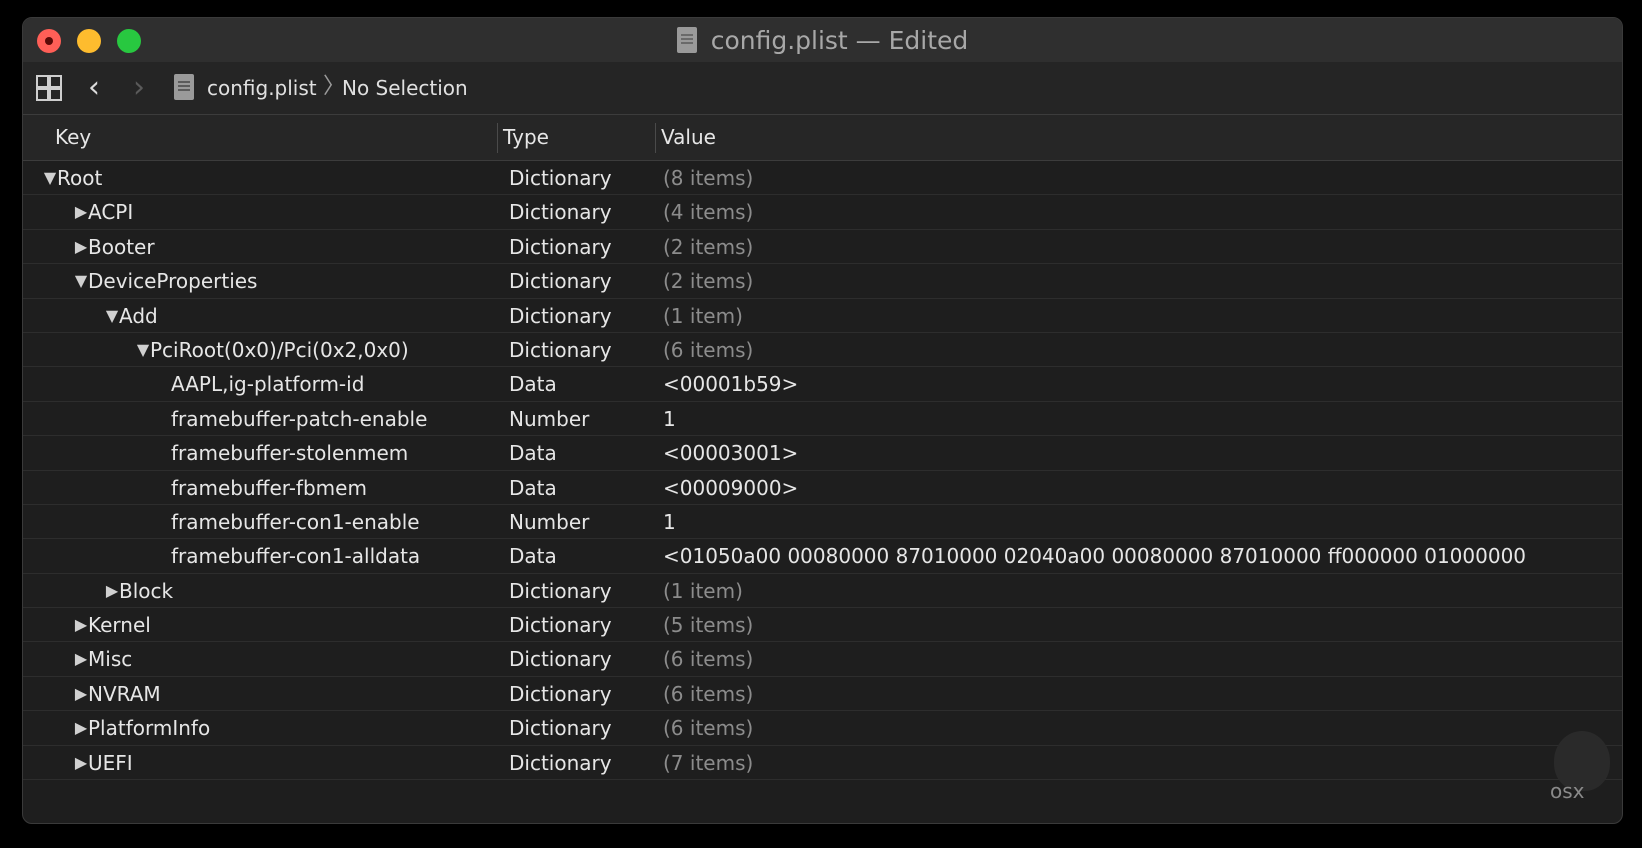 The image size is (1642, 848). What do you see at coordinates (822, 522) in the screenshot?
I see `outline-row: framebuffer-con1-enable Number 1` at bounding box center [822, 522].